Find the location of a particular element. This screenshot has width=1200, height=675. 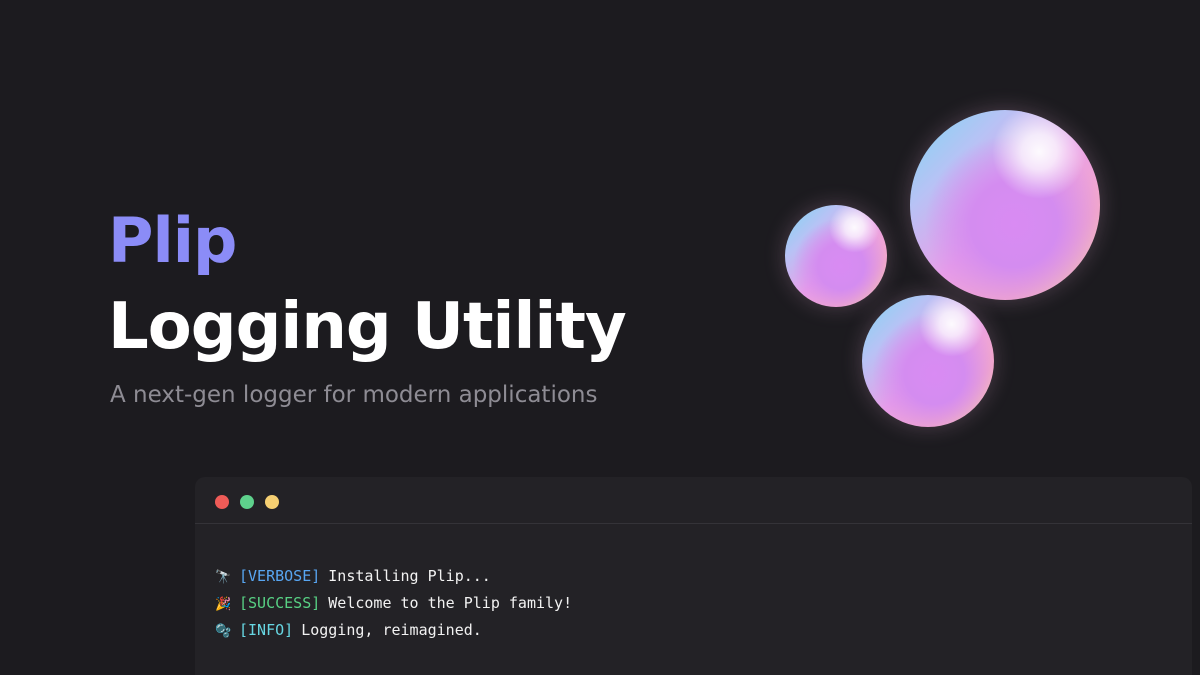

brand-name: Plip is located at coordinates (172, 240).